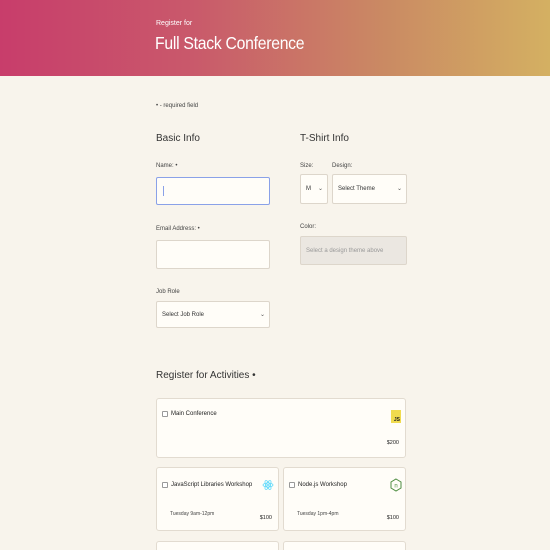 The height and width of the screenshot is (550, 550). Describe the element at coordinates (307, 166) in the screenshot. I see `size-label: Size:` at that location.